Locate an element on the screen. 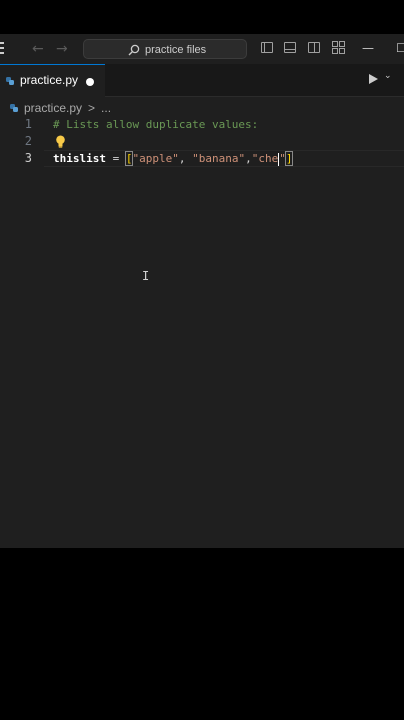 The image size is (404, 720). line-code: thislist = ["apple", "banana","che"] is located at coordinates (173, 158).